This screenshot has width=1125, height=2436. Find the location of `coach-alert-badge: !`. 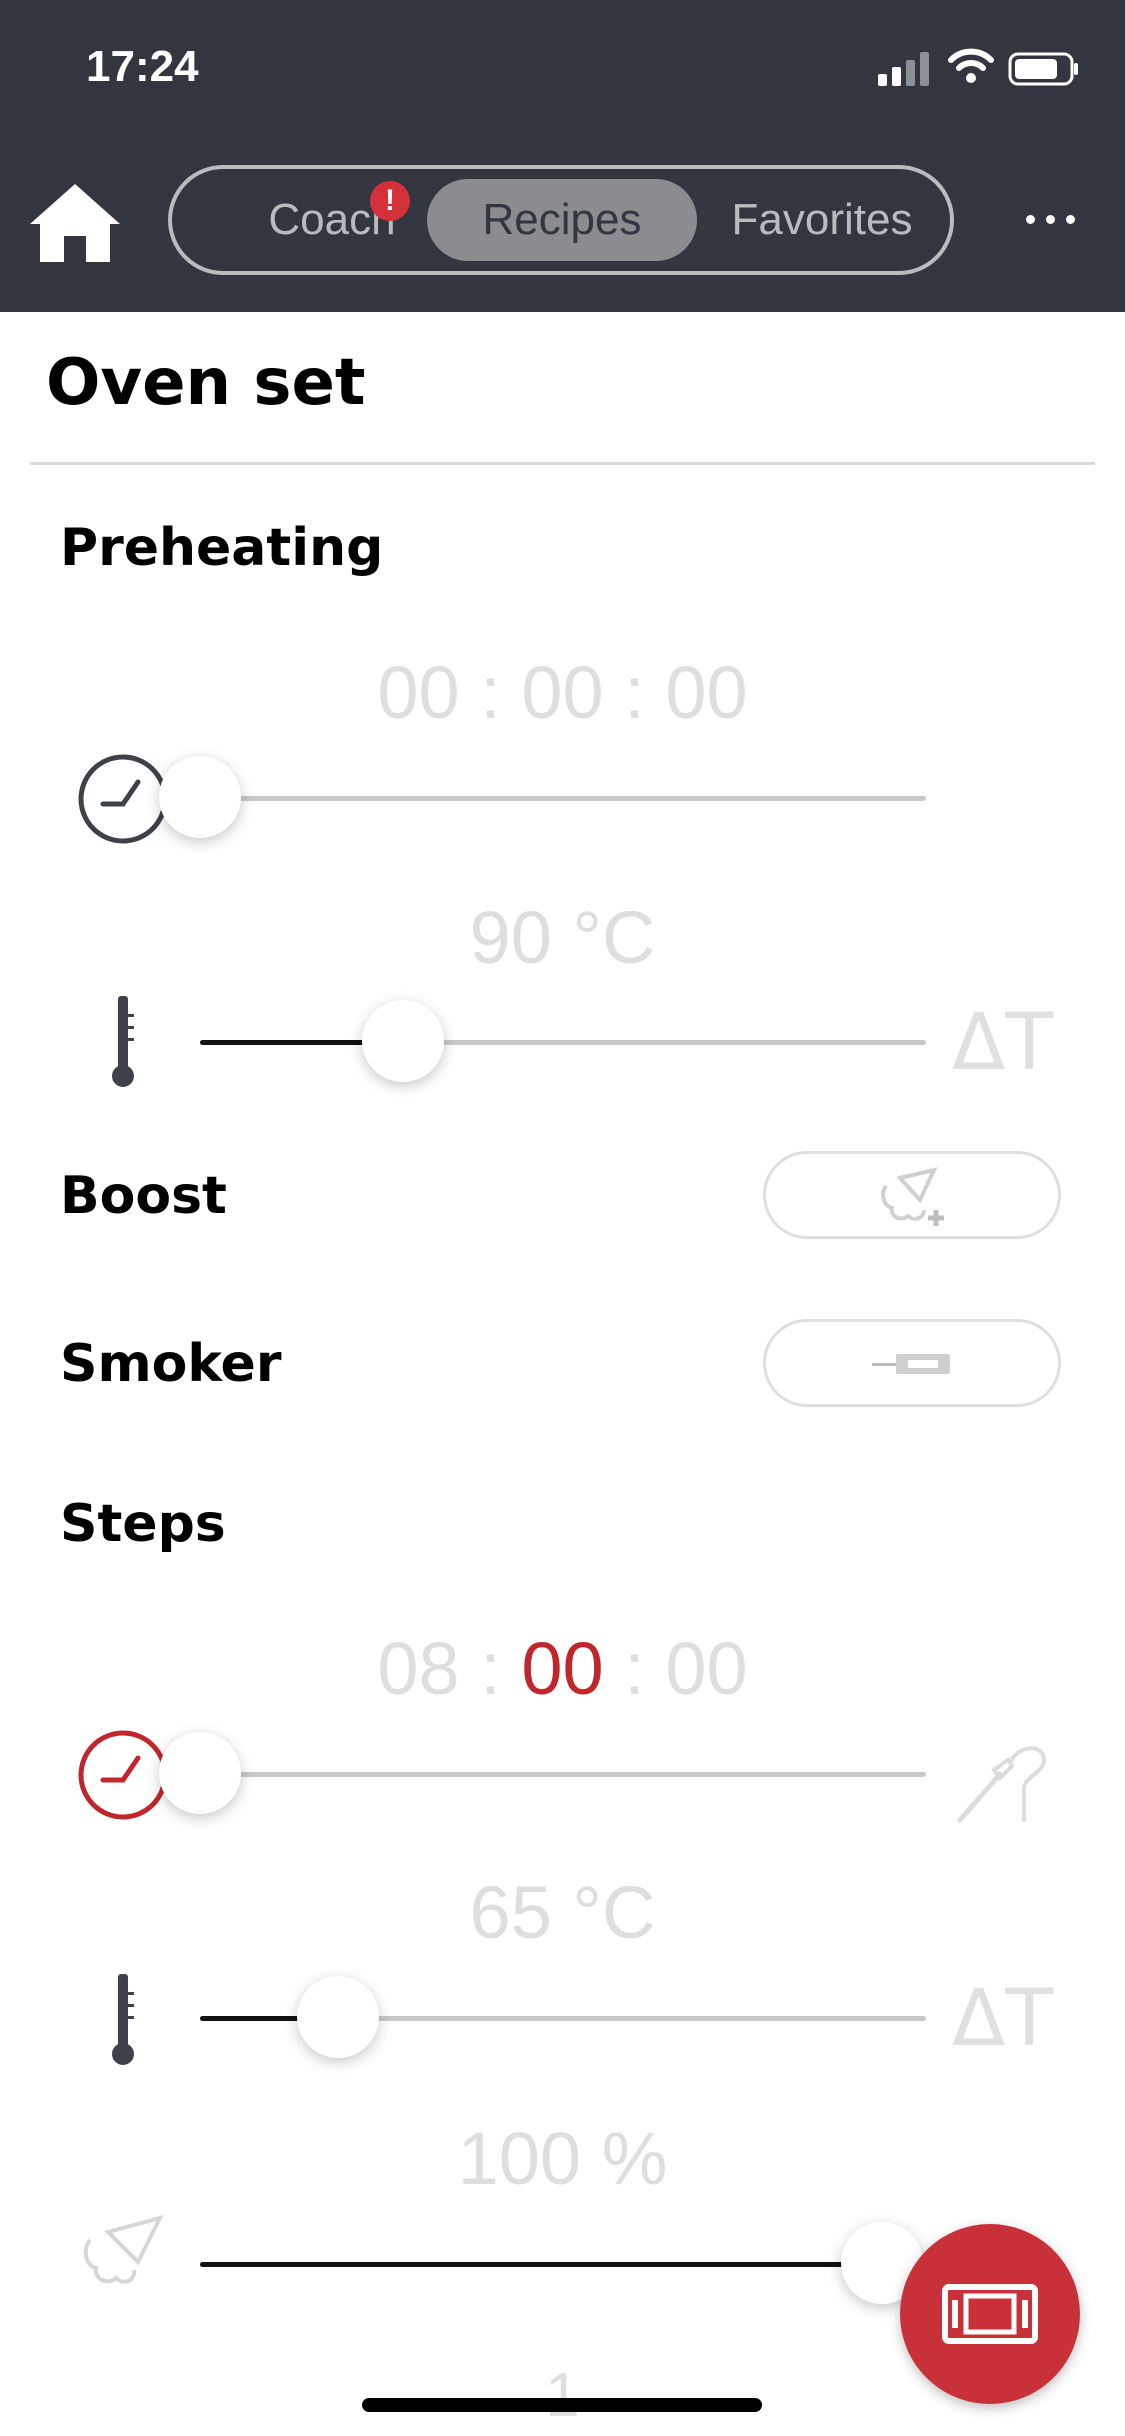

coach-alert-badge: ! is located at coordinates (390, 201).